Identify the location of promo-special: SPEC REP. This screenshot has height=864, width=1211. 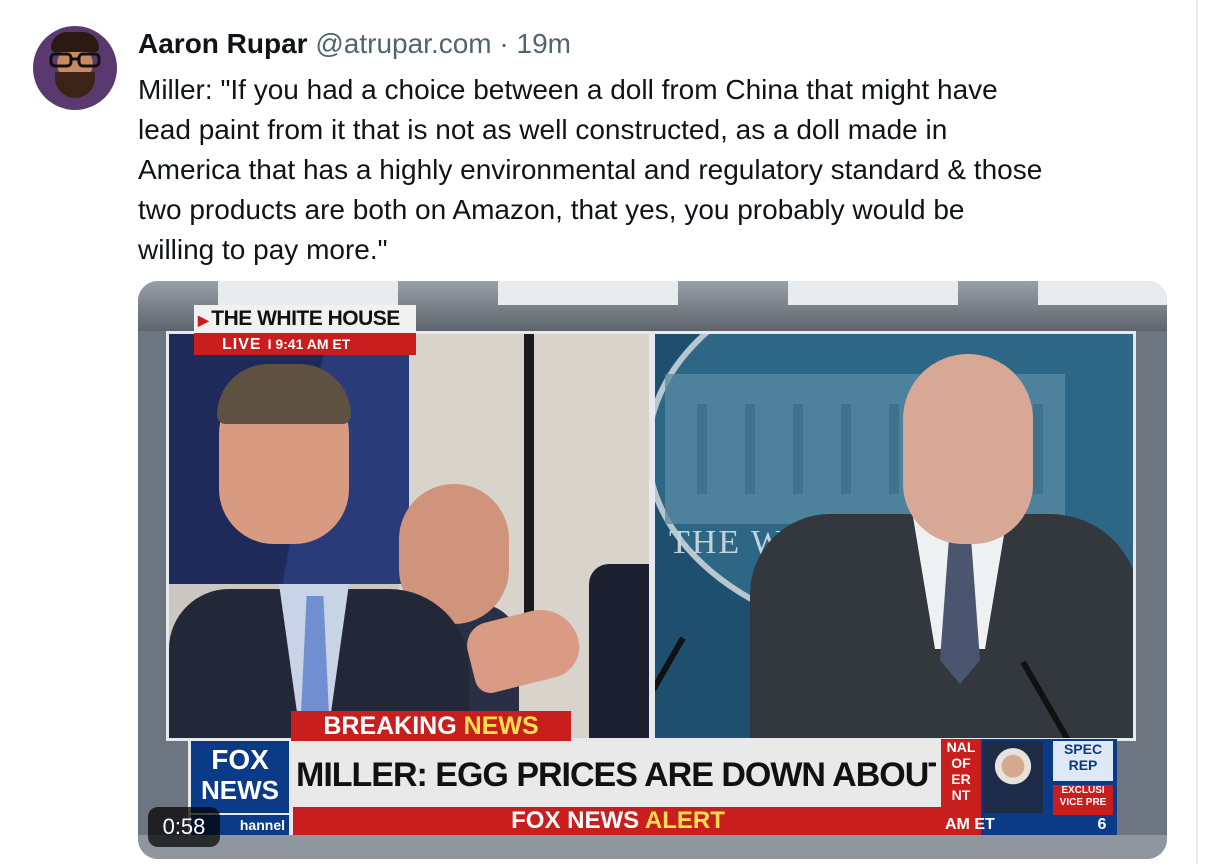
(1083, 761).